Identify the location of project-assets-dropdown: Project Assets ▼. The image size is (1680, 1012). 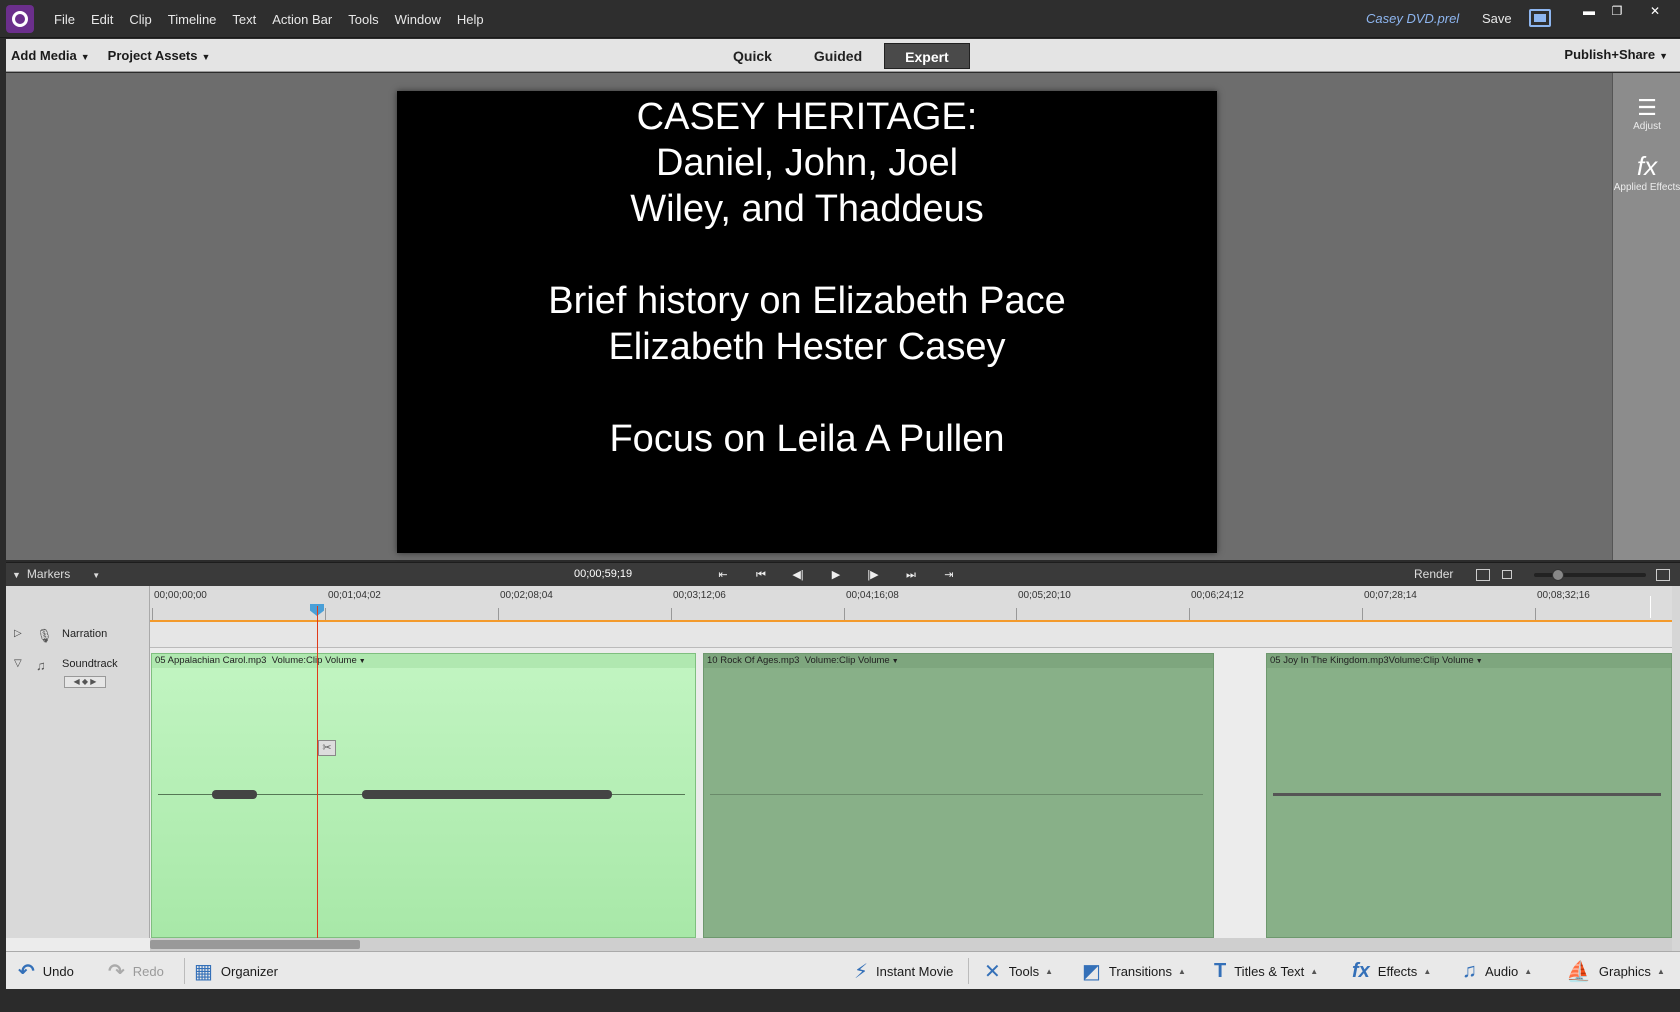
(159, 55).